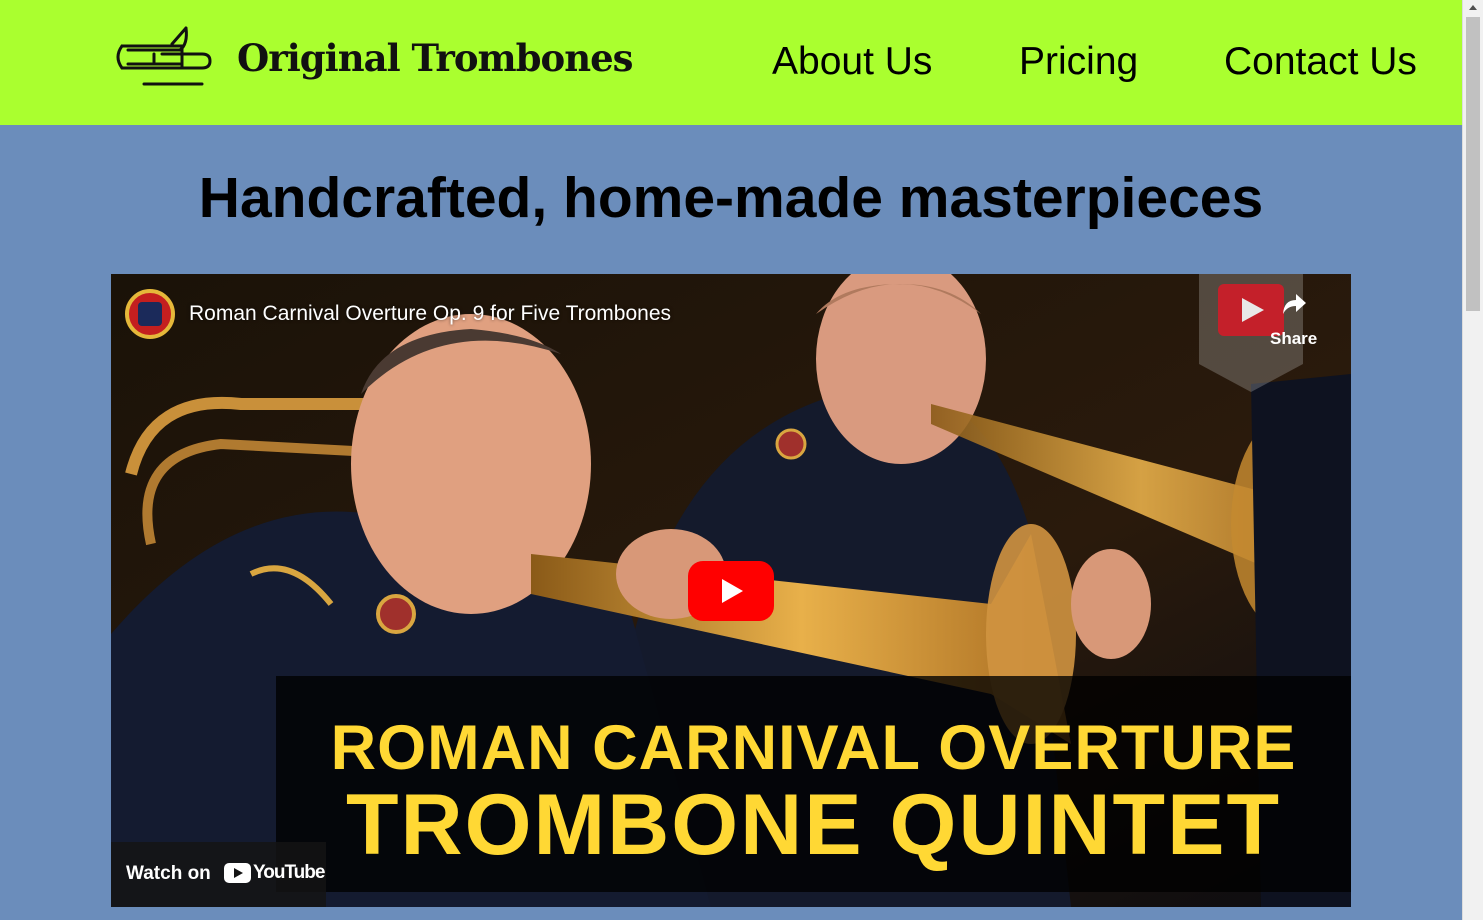 The height and width of the screenshot is (920, 1483). What do you see at coordinates (150, 314) in the screenshot?
I see `channel-avatar-icon` at bounding box center [150, 314].